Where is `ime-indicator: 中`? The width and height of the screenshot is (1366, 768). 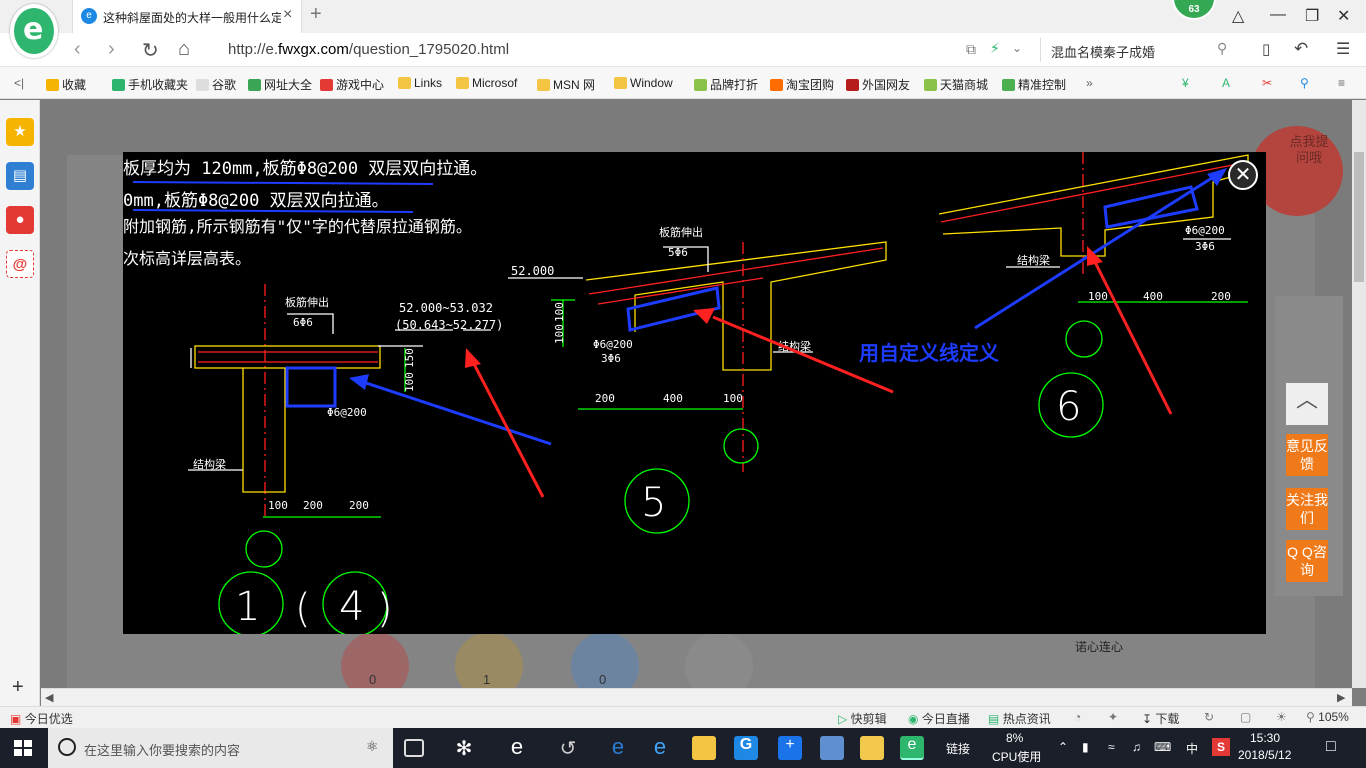
ime-indicator: 中 is located at coordinates (1192, 748).